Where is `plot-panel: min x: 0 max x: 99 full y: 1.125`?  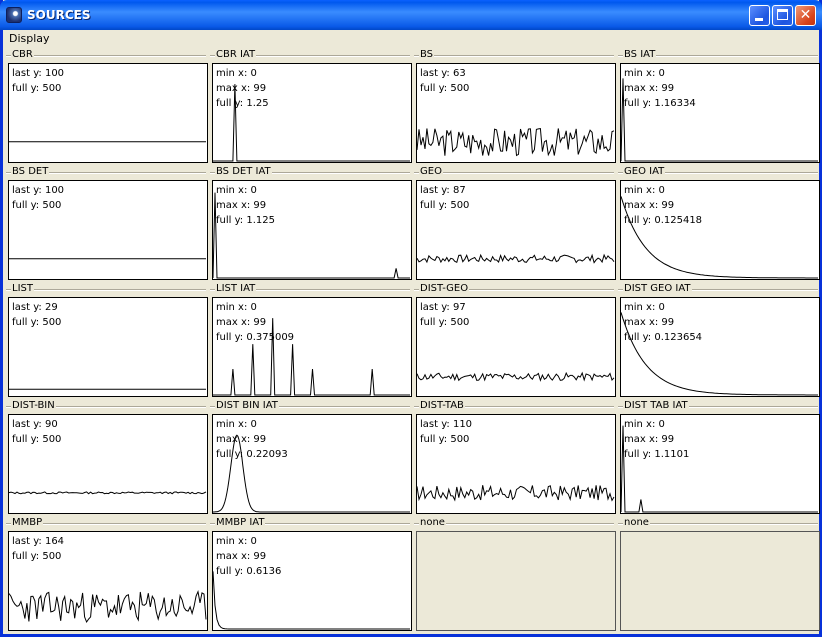
plot-panel: min x: 0 max x: 99 full y: 1.125 is located at coordinates (312, 230).